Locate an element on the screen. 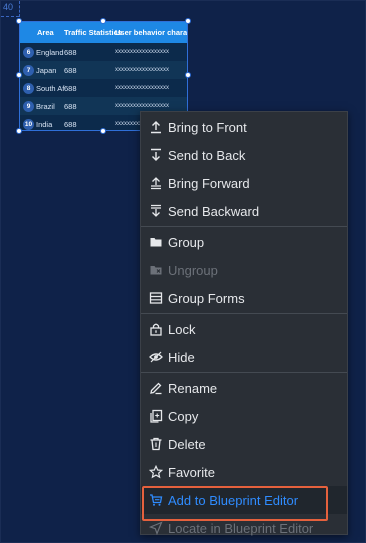 The width and height of the screenshot is (366, 543). folder-icon is located at coordinates (156, 242).